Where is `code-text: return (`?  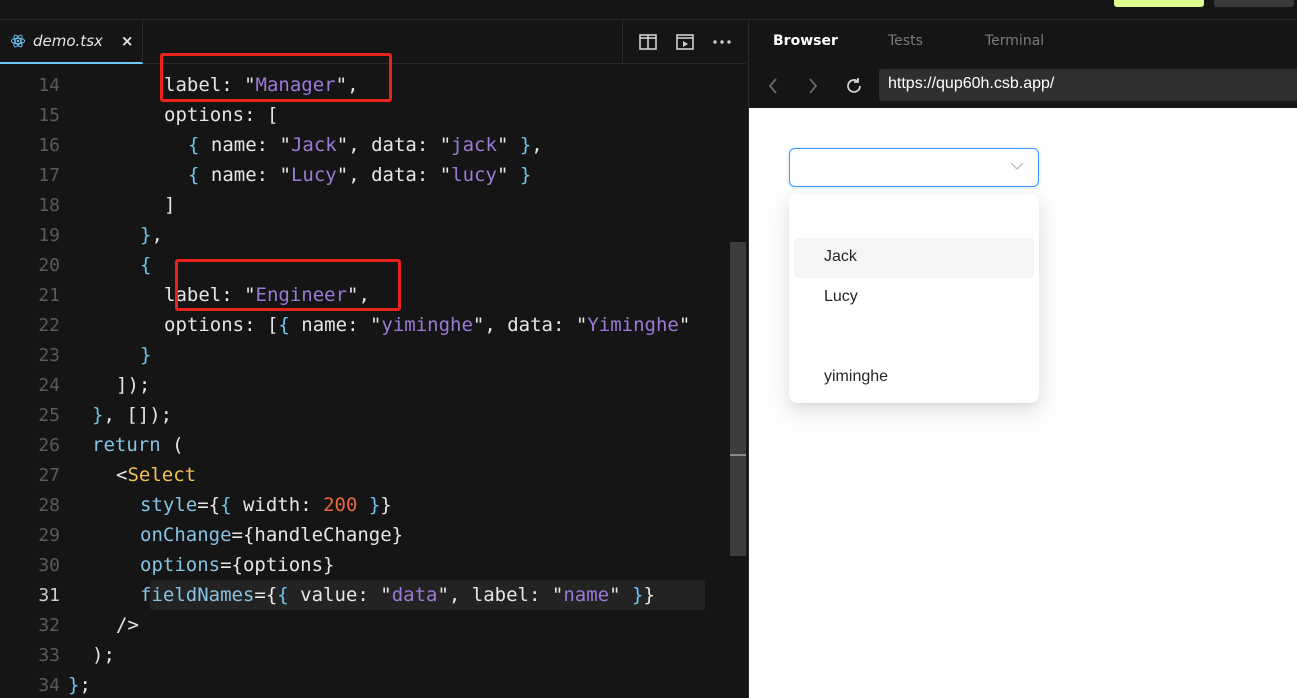
code-text: return ( is located at coordinates (138, 445).